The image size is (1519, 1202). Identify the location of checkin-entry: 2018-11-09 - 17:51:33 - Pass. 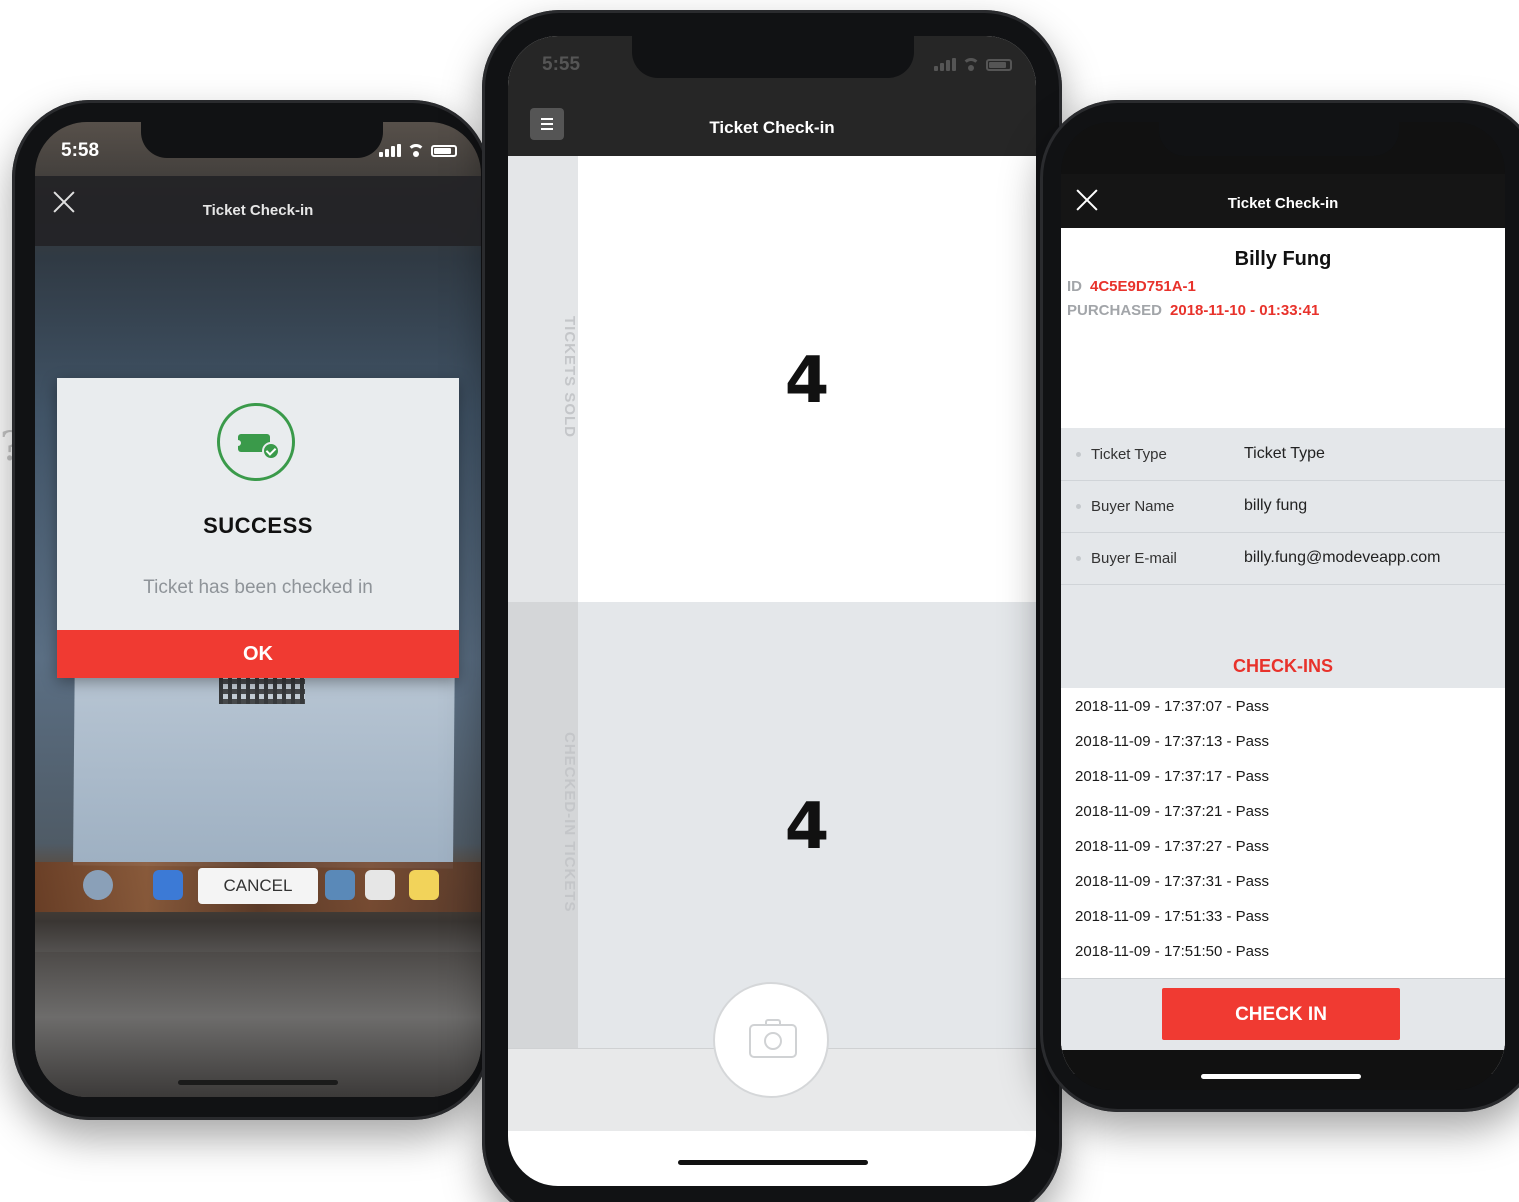
(1172, 916).